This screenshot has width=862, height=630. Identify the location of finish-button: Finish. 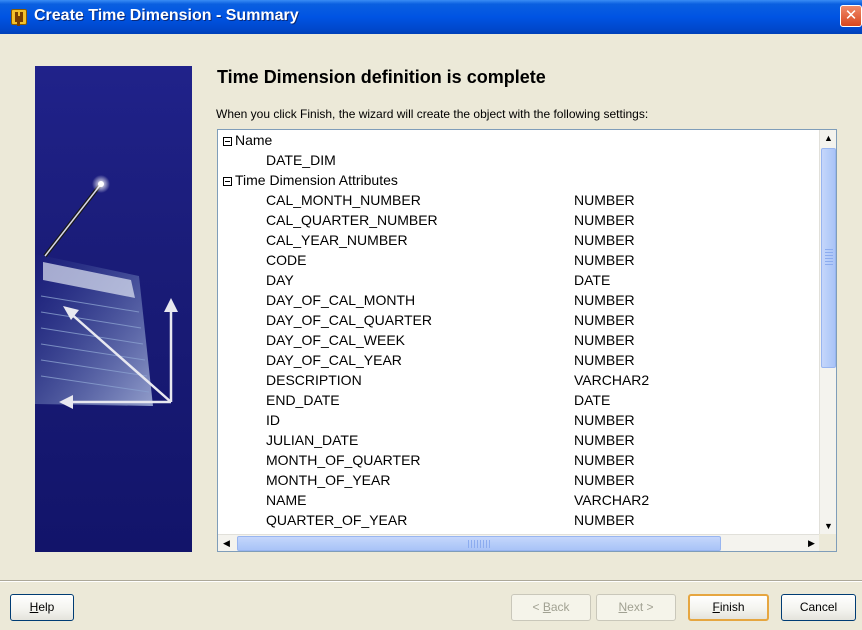
(728, 607).